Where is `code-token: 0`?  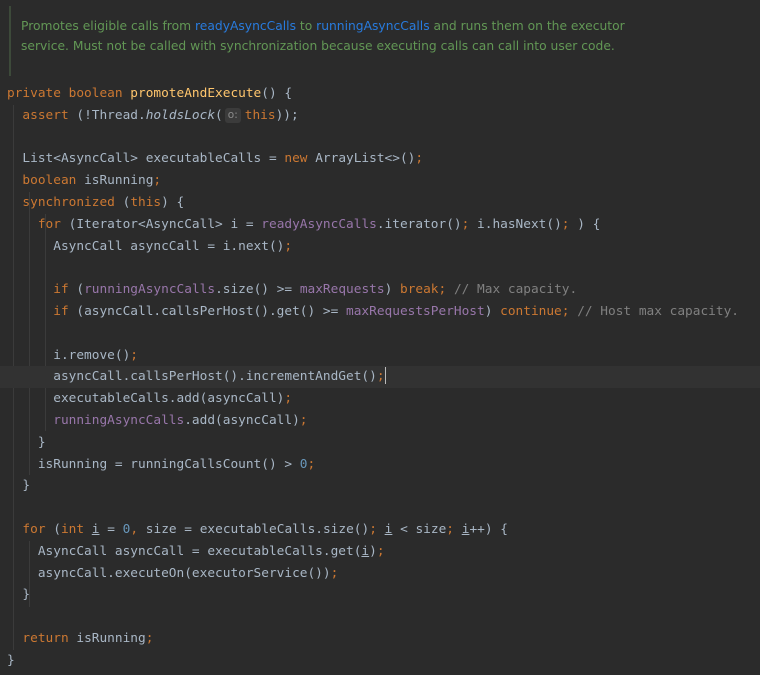 code-token: 0 is located at coordinates (303, 464).